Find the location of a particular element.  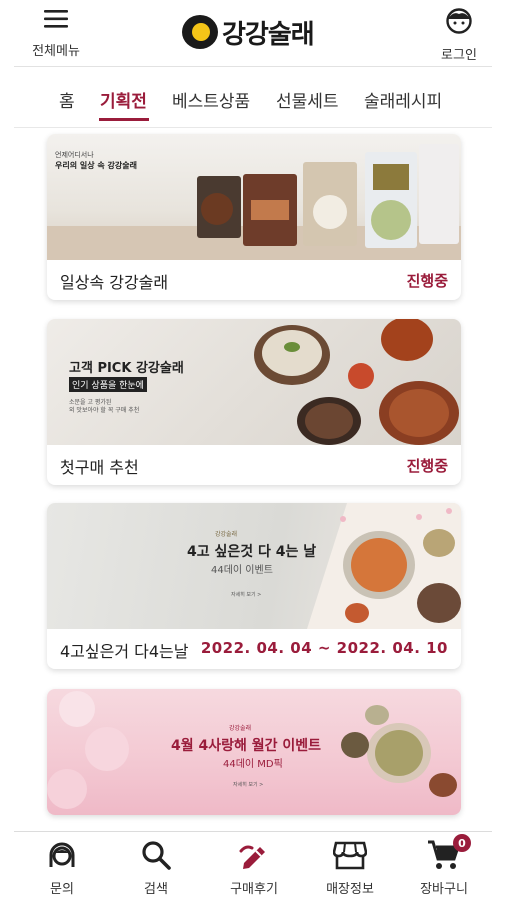

hamburger-icon is located at coordinates (56, 21).